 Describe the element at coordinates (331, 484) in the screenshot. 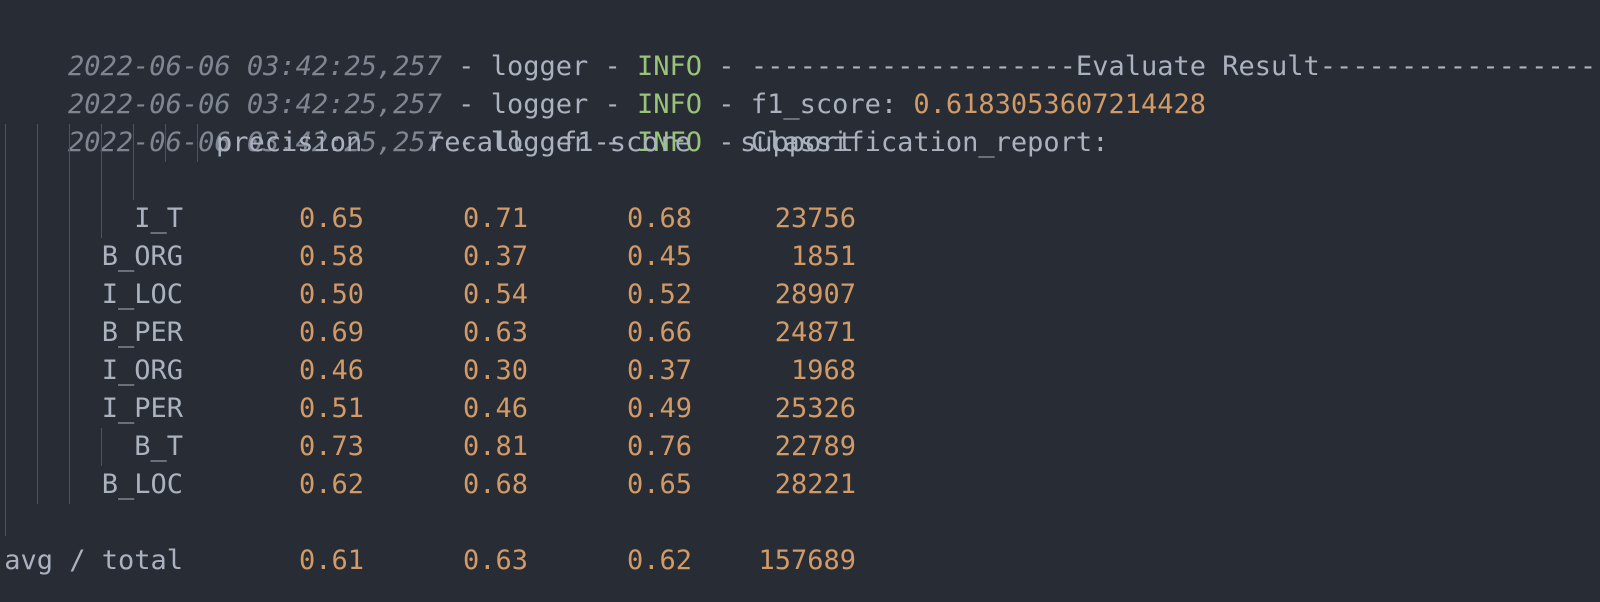

I see `row-precision: 0.62` at that location.